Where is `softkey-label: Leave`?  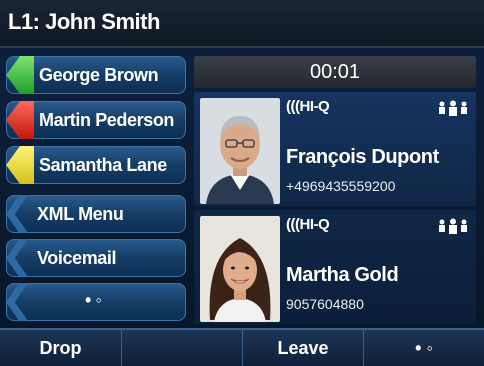 softkey-label: Leave is located at coordinates (303, 348).